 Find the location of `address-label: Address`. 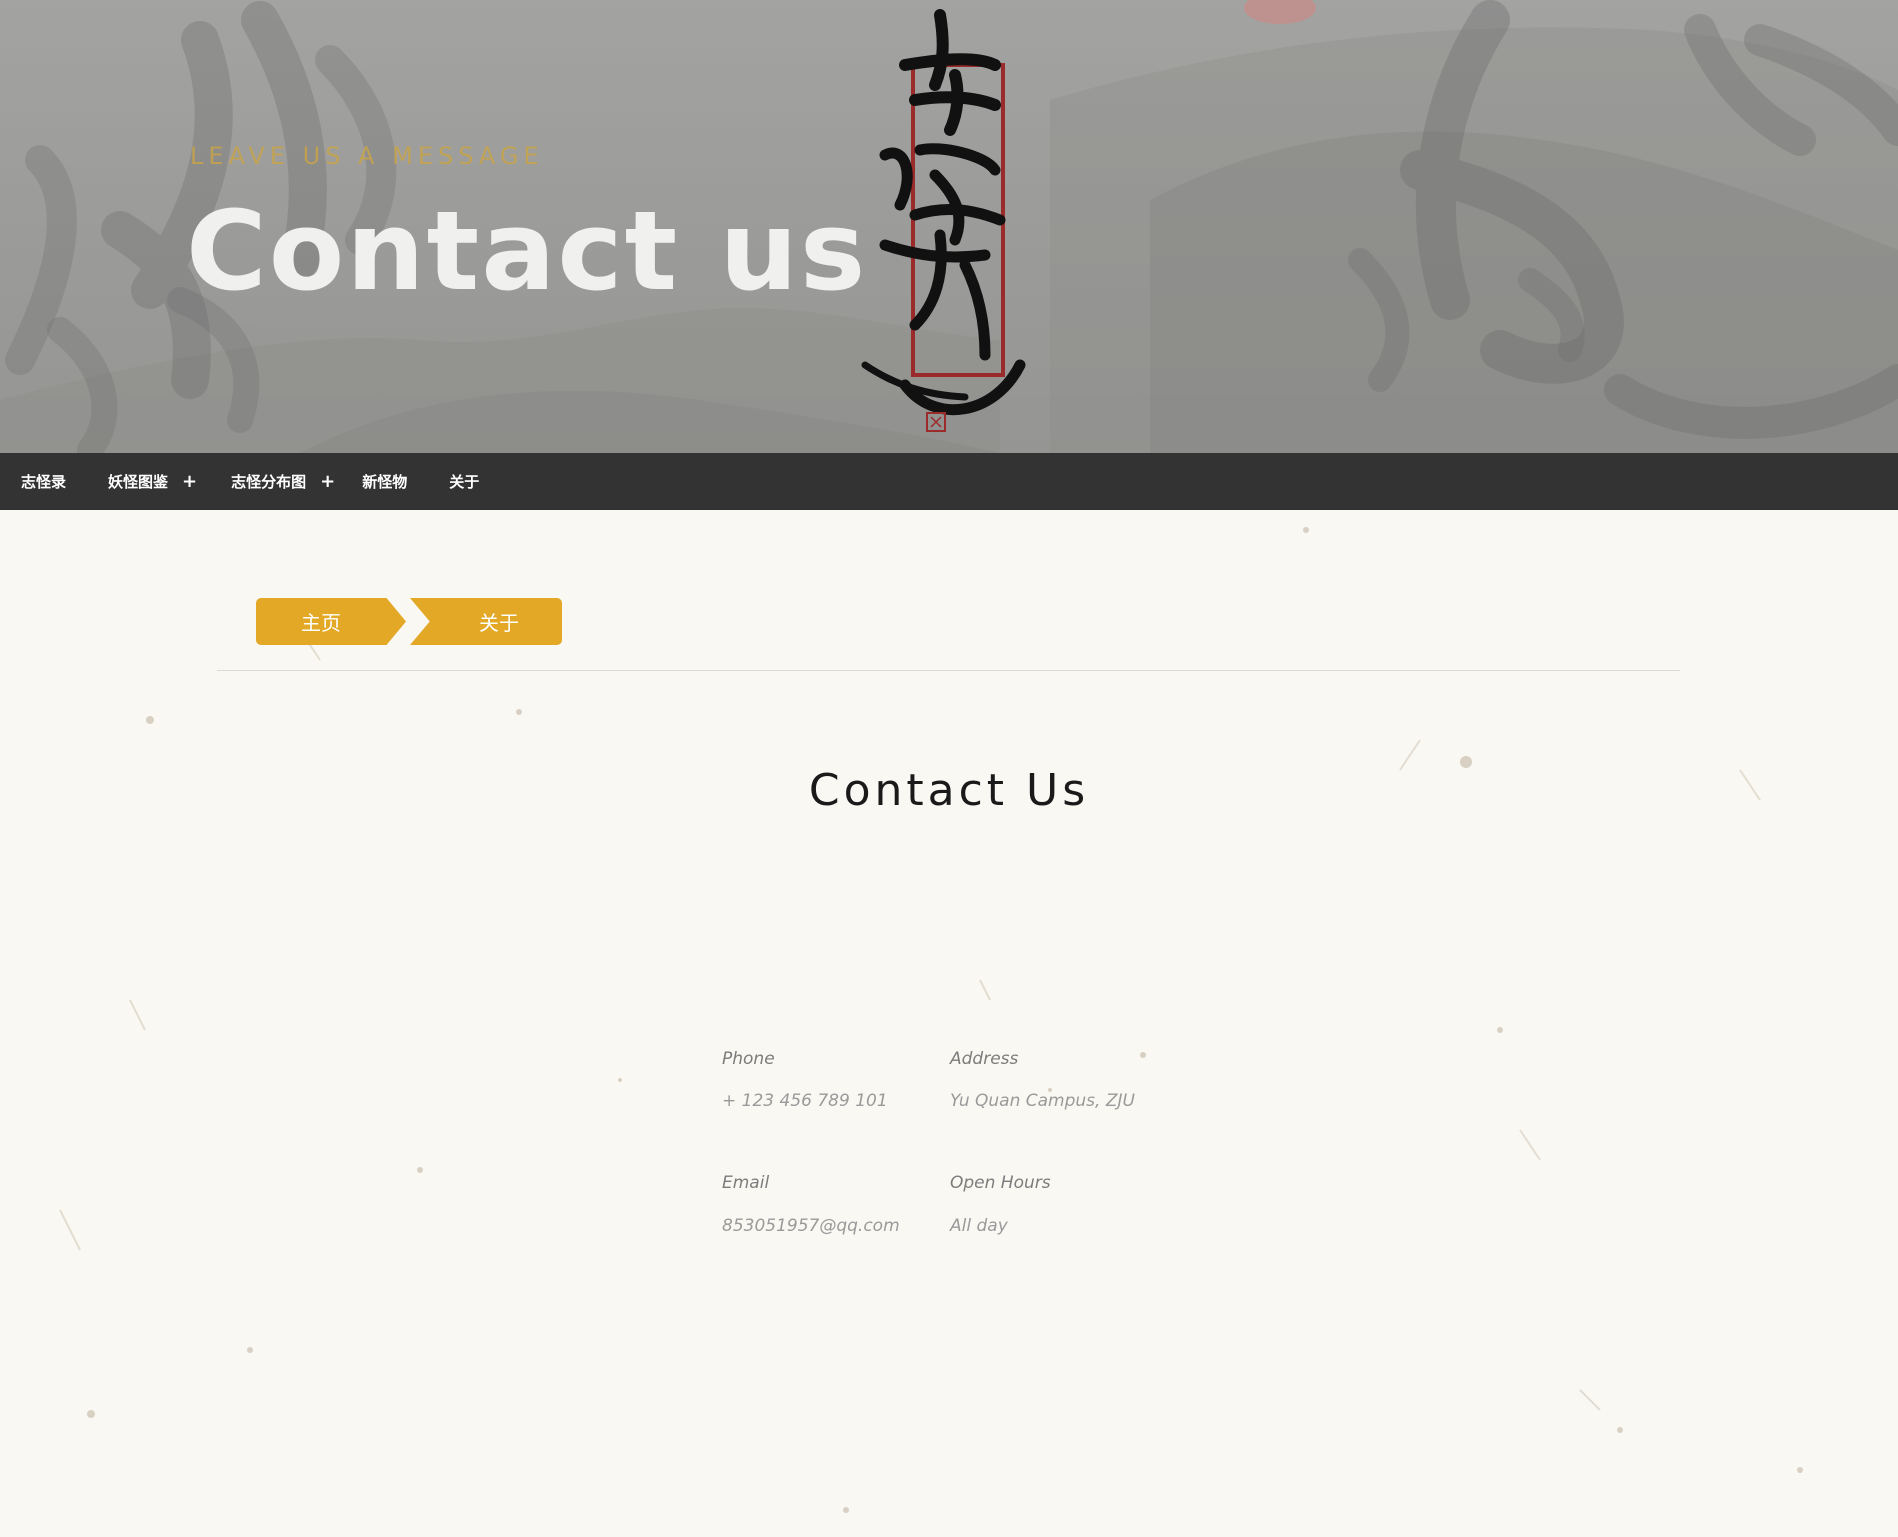

address-label: Address is located at coordinates (984, 1059).